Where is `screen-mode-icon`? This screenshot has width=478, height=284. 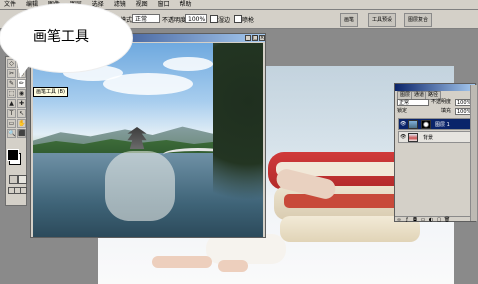 screen-mode-icon is located at coordinates (23, 190).